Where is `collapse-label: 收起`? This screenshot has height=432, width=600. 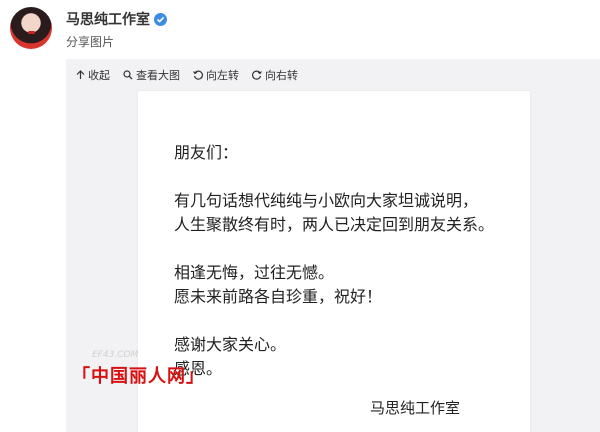
collapse-label: 收起 is located at coordinates (99, 75).